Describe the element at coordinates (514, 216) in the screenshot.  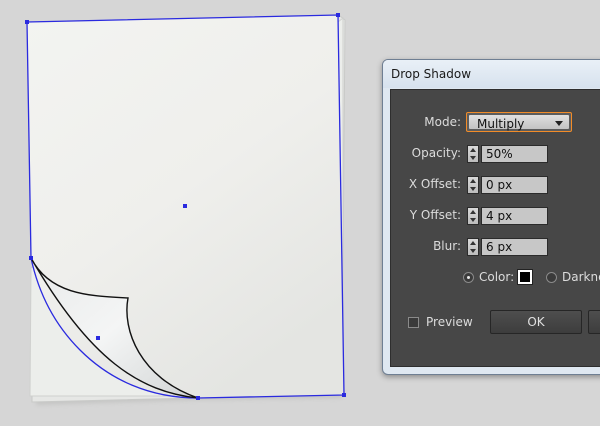
I see `y-offset-input: 4 px` at that location.